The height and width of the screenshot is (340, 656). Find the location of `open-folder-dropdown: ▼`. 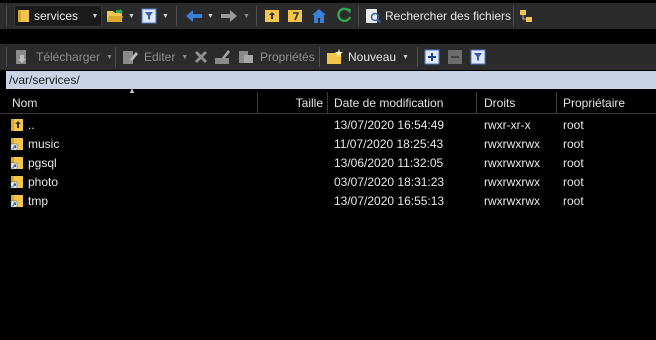

open-folder-dropdown: ▼ is located at coordinates (131, 16).